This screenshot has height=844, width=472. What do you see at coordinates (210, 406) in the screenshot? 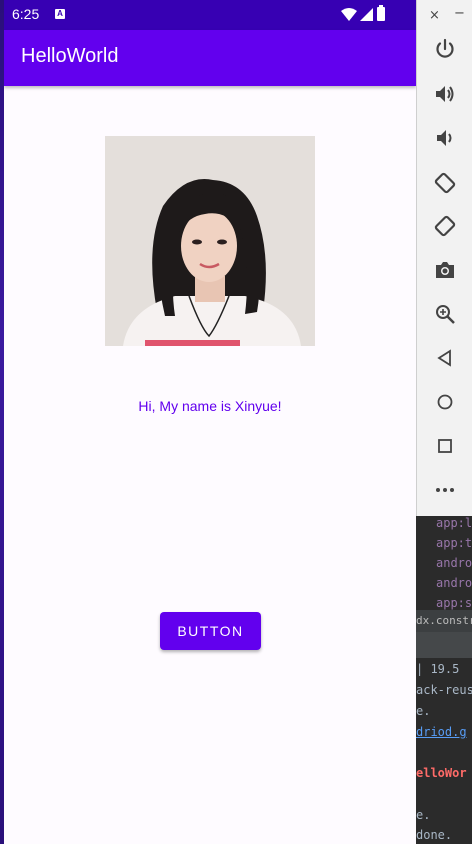
I see `greeting-text: Hi, My name is Xinyue!` at bounding box center [210, 406].